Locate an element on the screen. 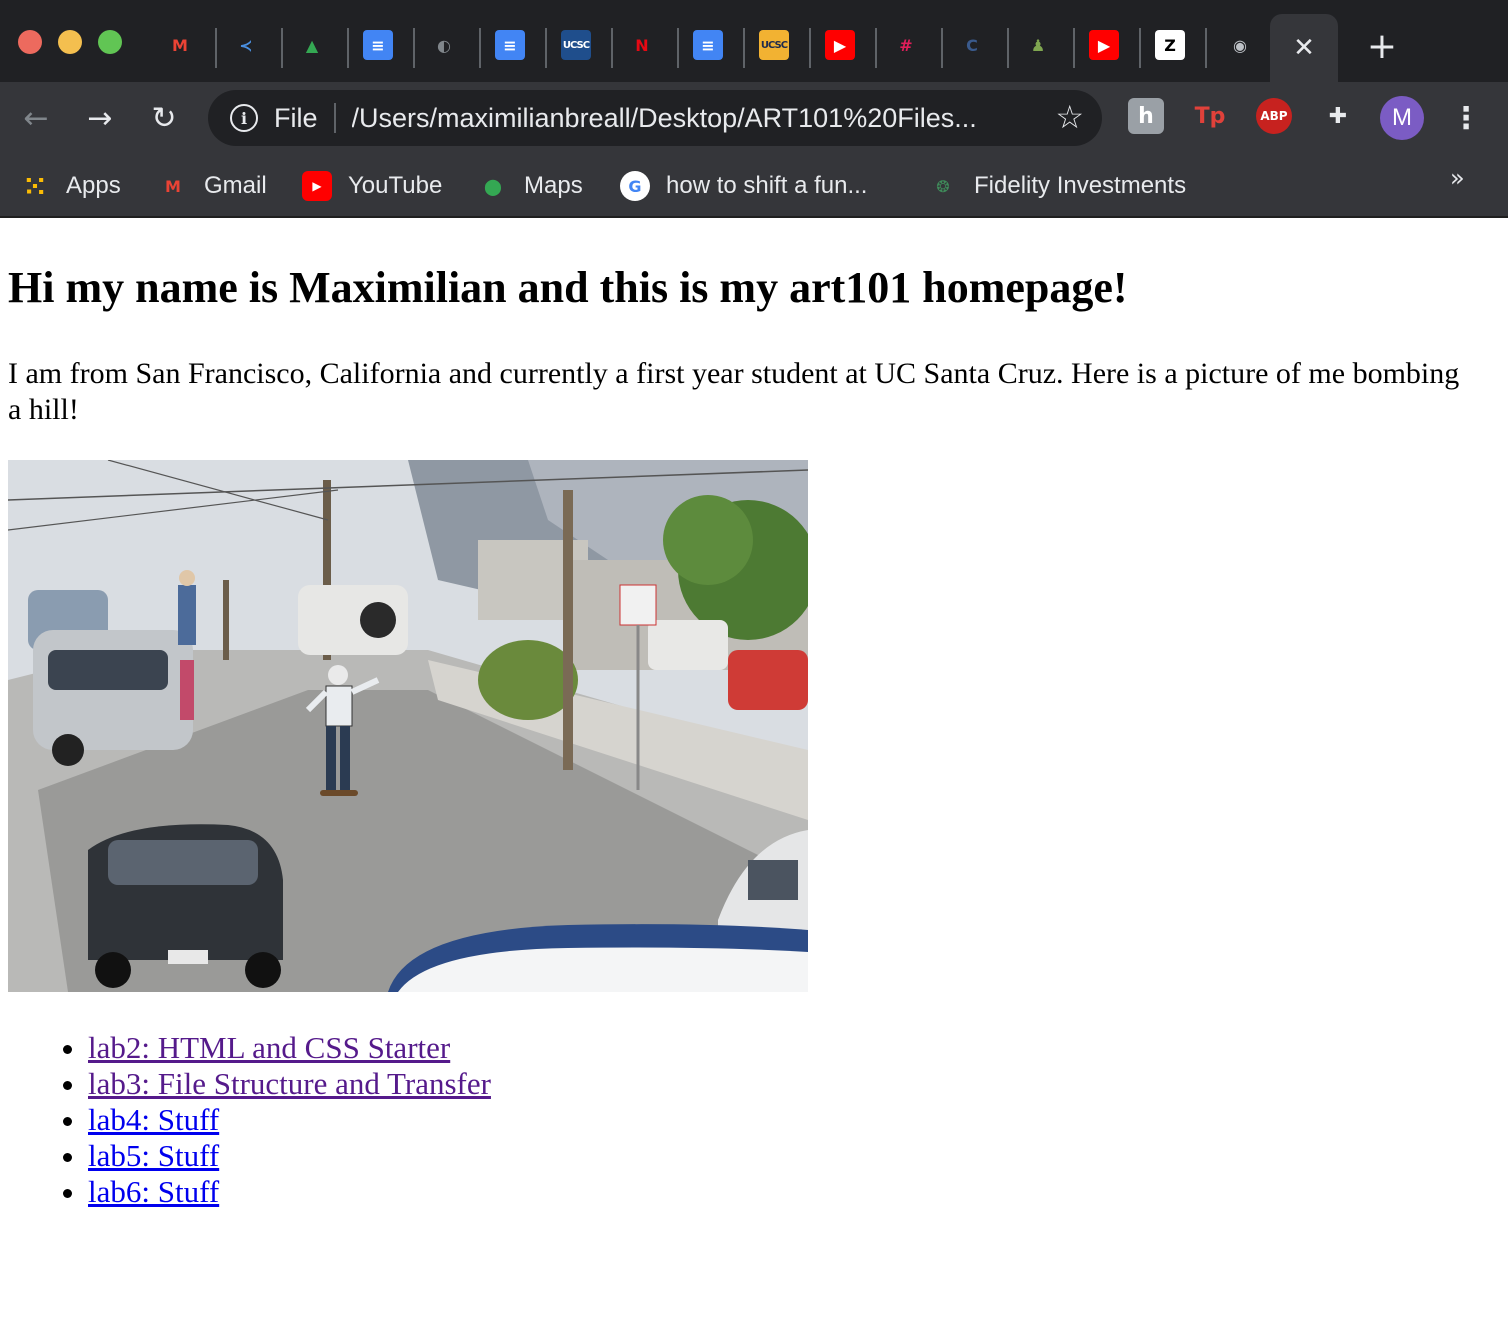 Image resolution: width=1508 pixels, height=1342 pixels. close-window-button is located at coordinates (30, 42).